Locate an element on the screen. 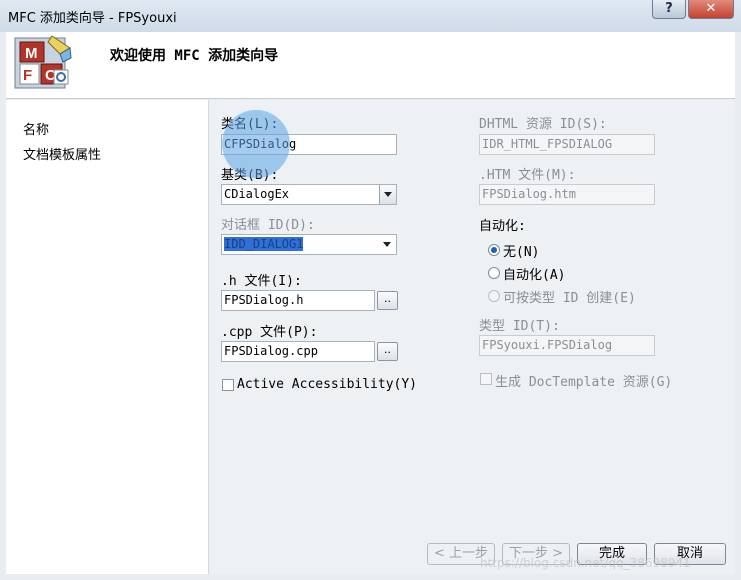 Image resolution: width=741 pixels, height=580 pixels. radio-selected-dot is located at coordinates (494, 250).